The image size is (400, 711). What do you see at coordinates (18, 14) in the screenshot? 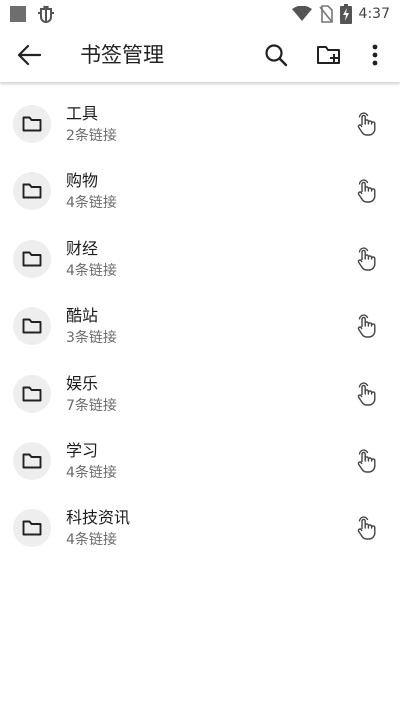
I see `notification-square-icon` at bounding box center [18, 14].